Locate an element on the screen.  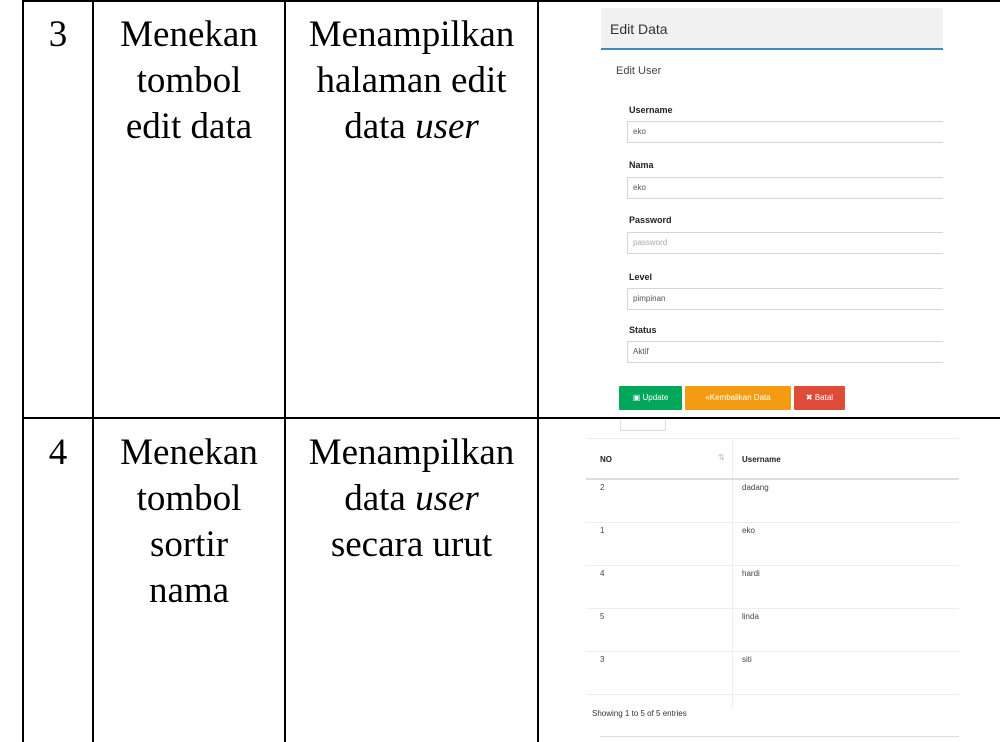
close-icon: ✖ is located at coordinates (809, 397).